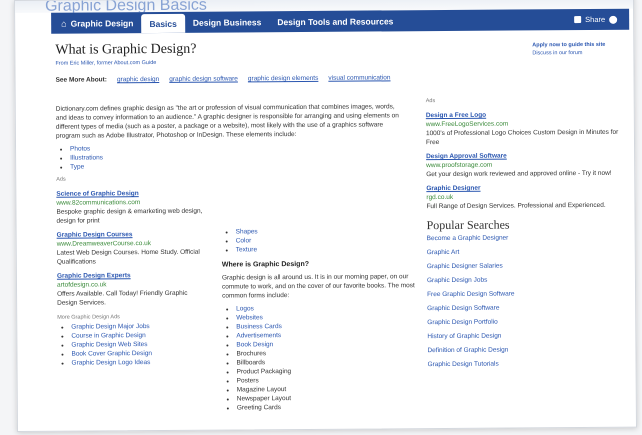 The image size is (642, 435). What do you see at coordinates (329, 249) in the screenshot?
I see `list-item: Texture` at bounding box center [329, 249].